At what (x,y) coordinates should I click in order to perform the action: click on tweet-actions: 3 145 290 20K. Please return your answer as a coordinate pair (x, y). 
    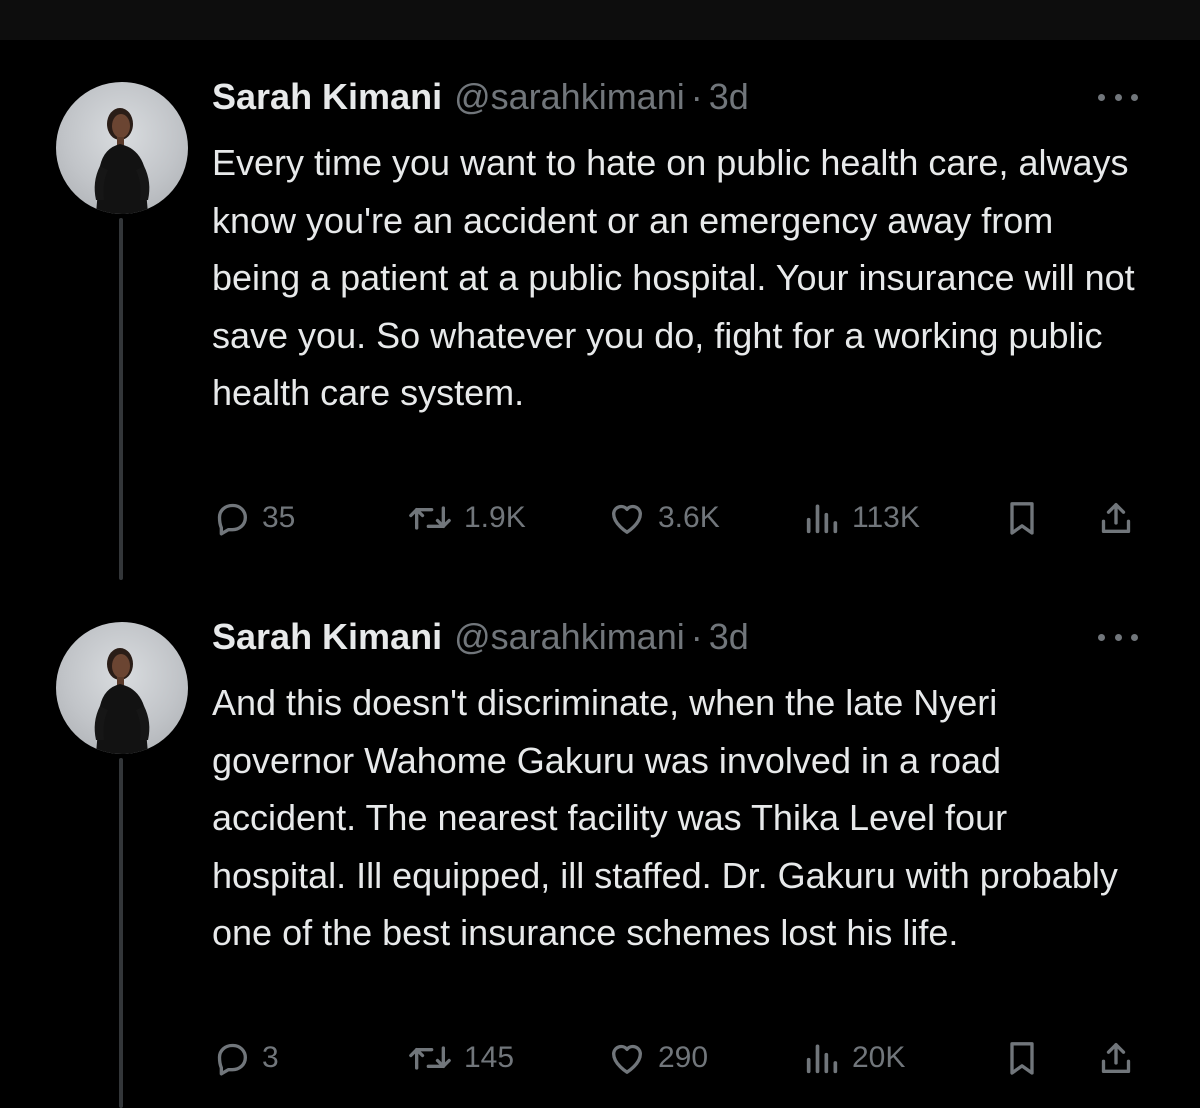
    Looking at the image, I should click on (677, 1058).